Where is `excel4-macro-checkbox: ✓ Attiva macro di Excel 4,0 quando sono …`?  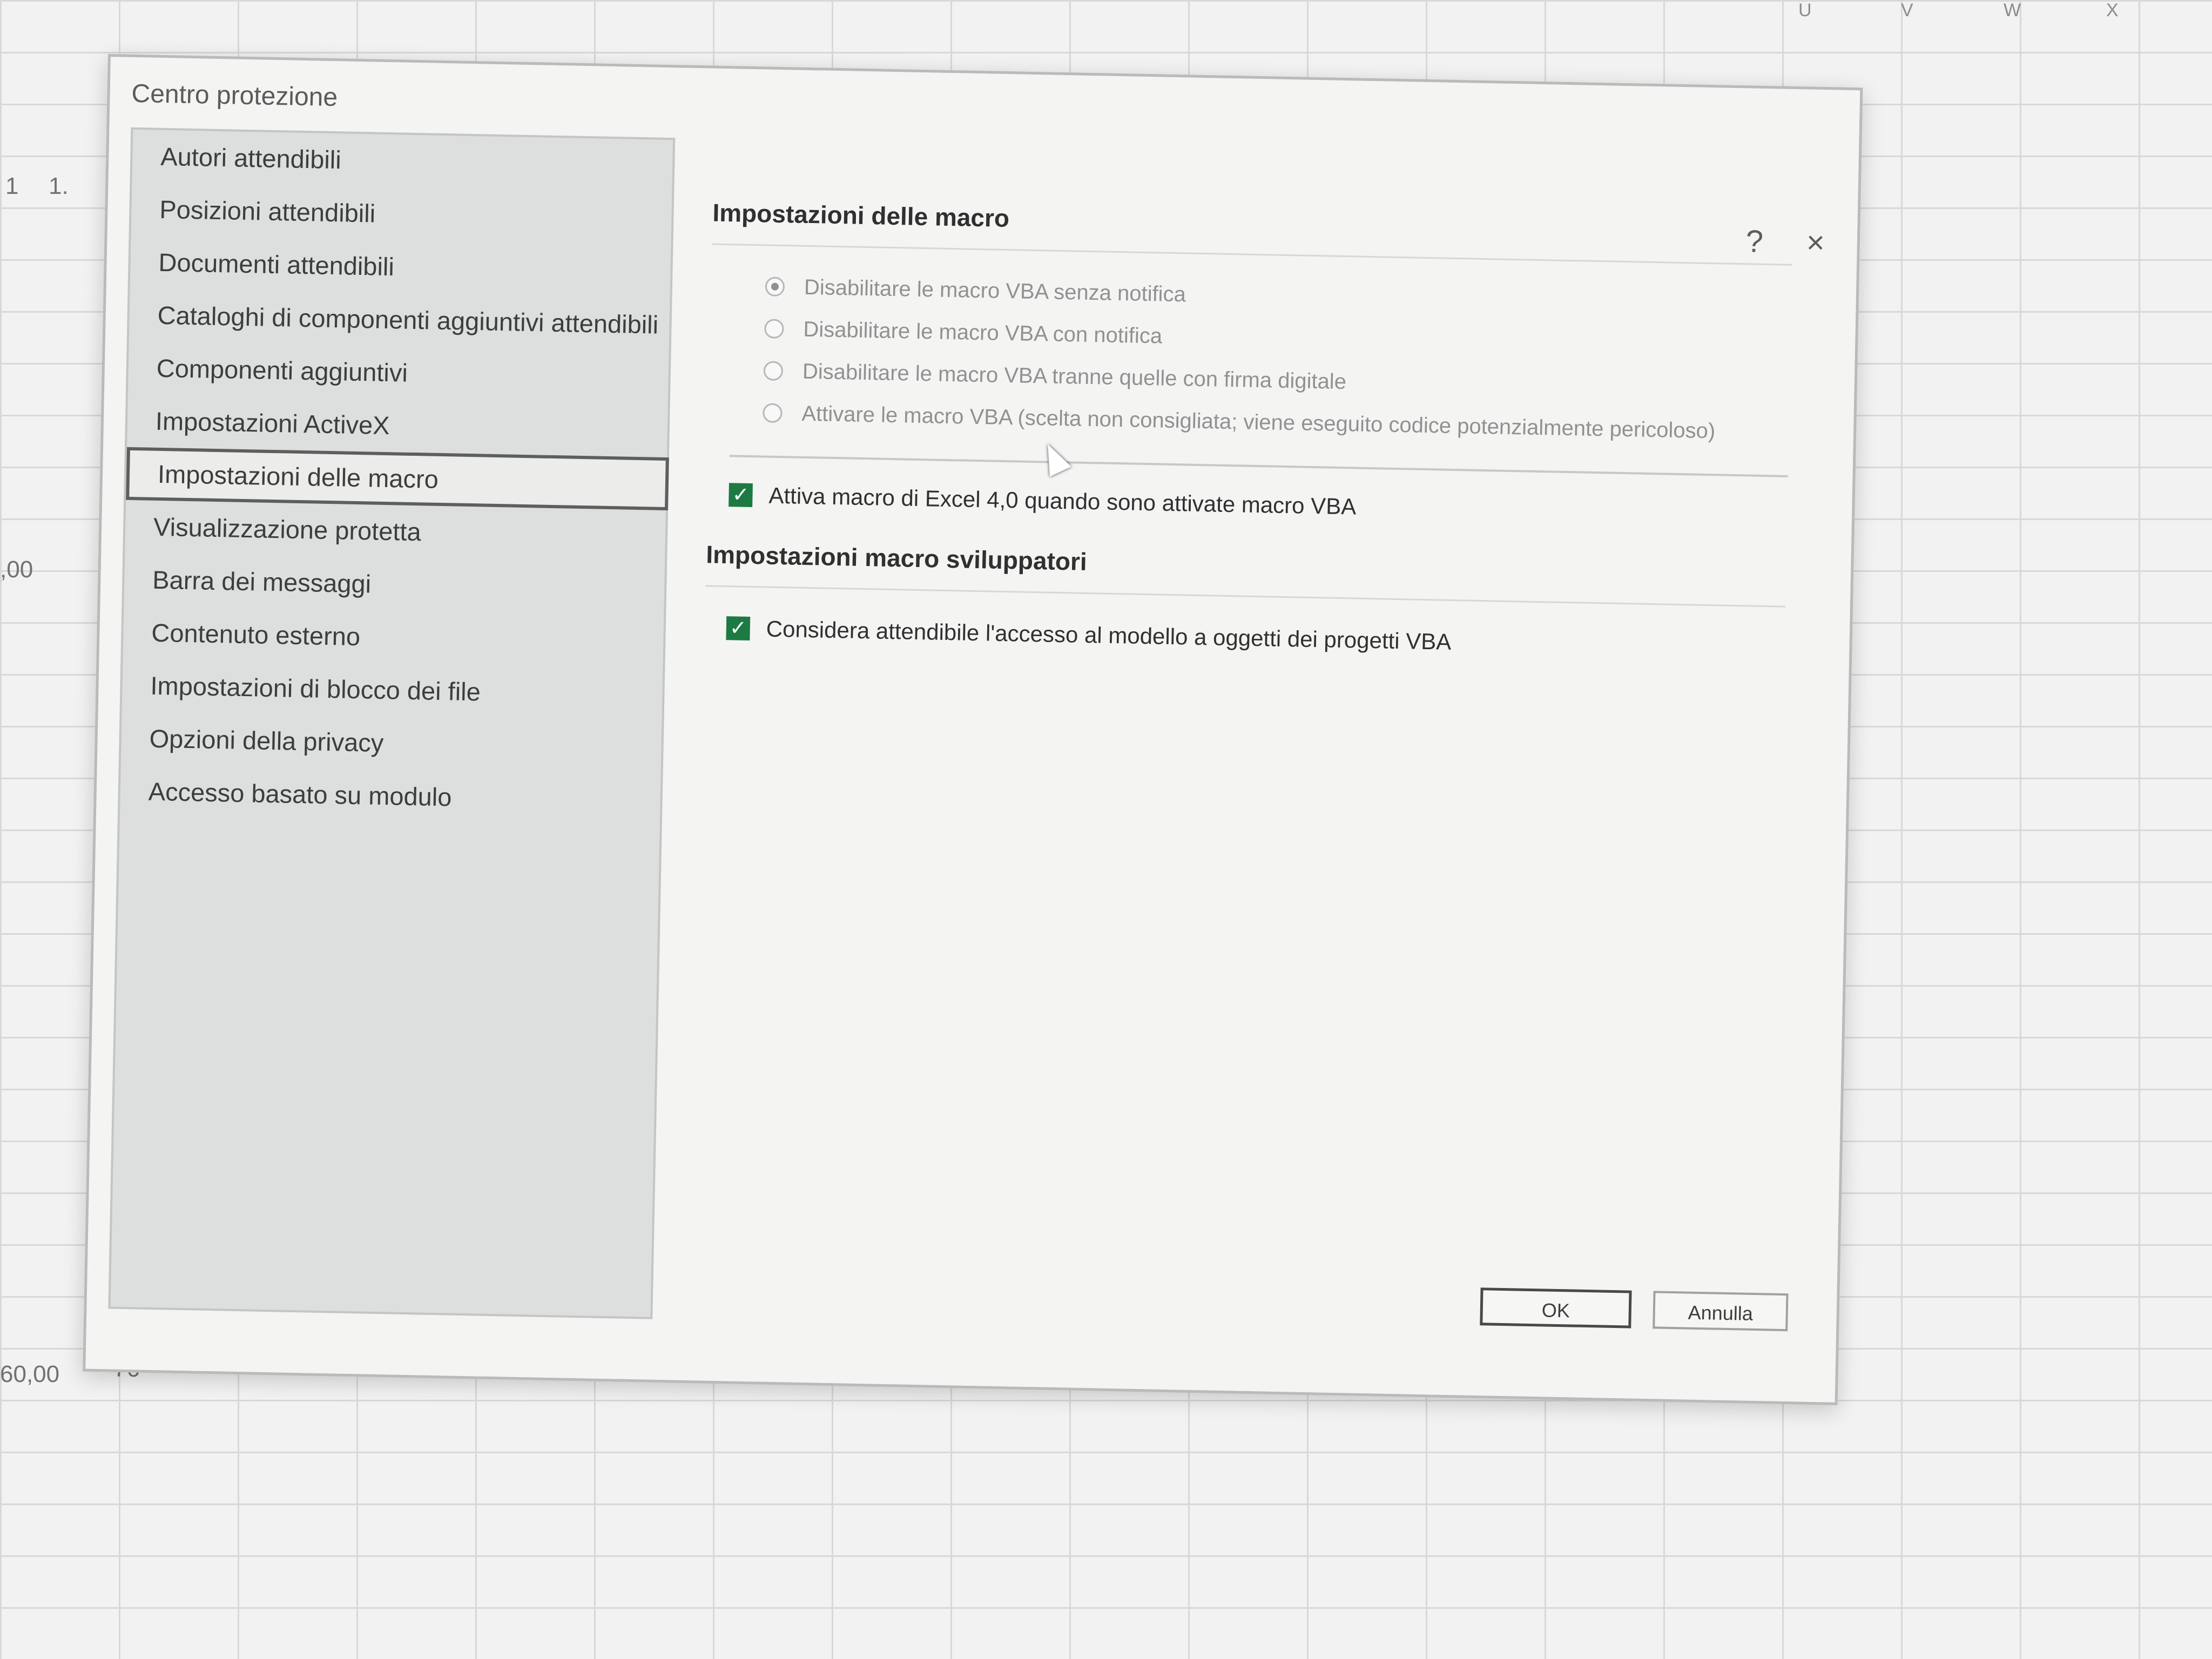
excel4-macro-checkbox: ✓ Attiva macro di Excel 4,0 quando sono … is located at coordinates (1247, 504).